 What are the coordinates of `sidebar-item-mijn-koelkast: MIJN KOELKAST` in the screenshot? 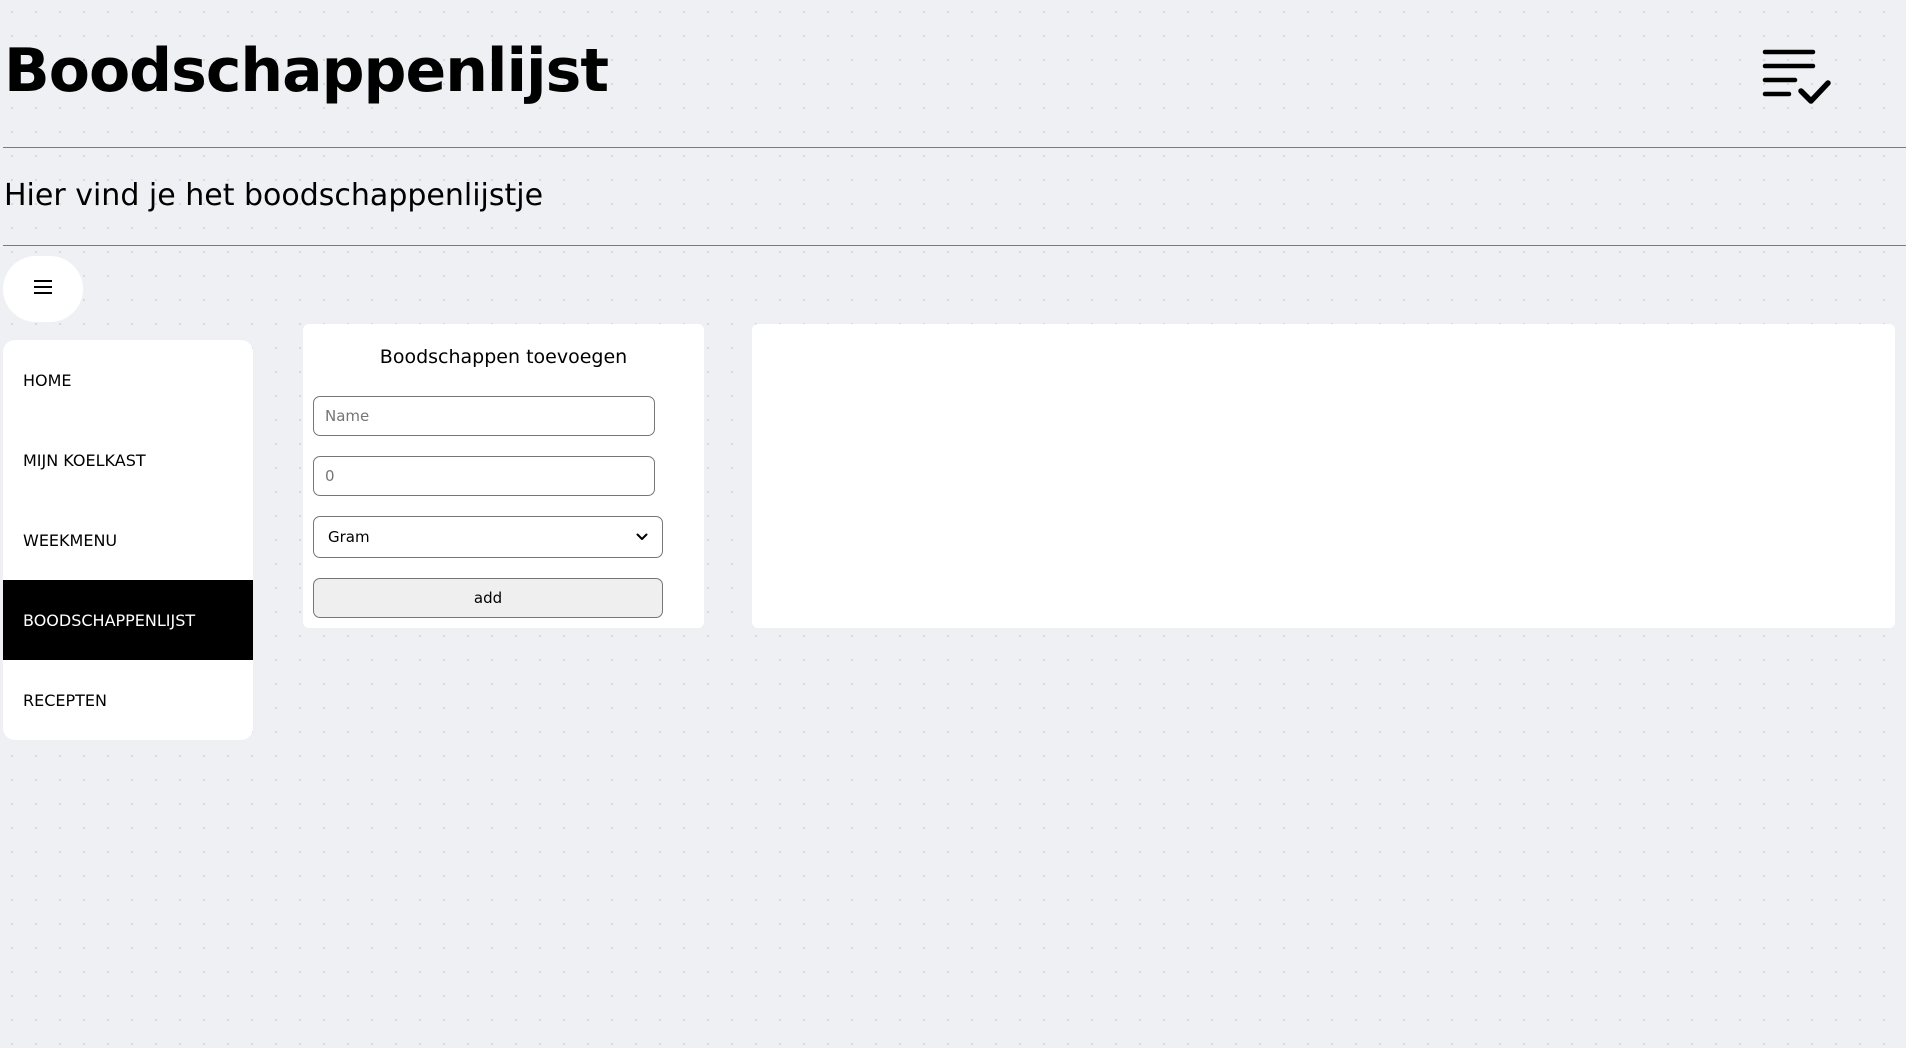 It's located at (128, 460).